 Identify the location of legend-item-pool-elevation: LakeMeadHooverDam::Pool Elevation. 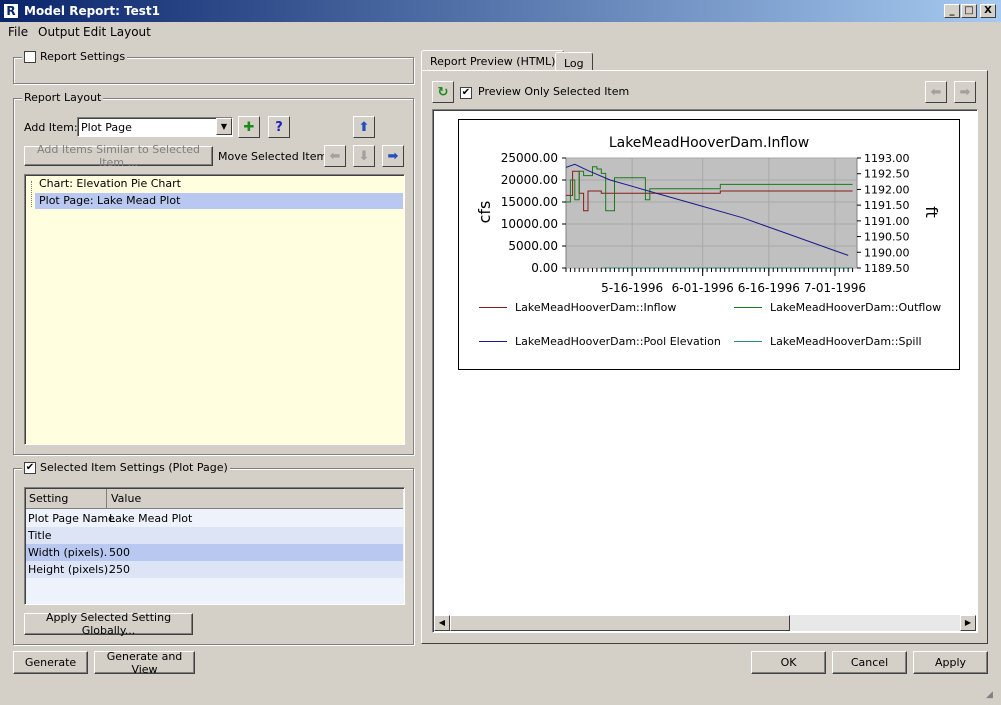
(600, 341).